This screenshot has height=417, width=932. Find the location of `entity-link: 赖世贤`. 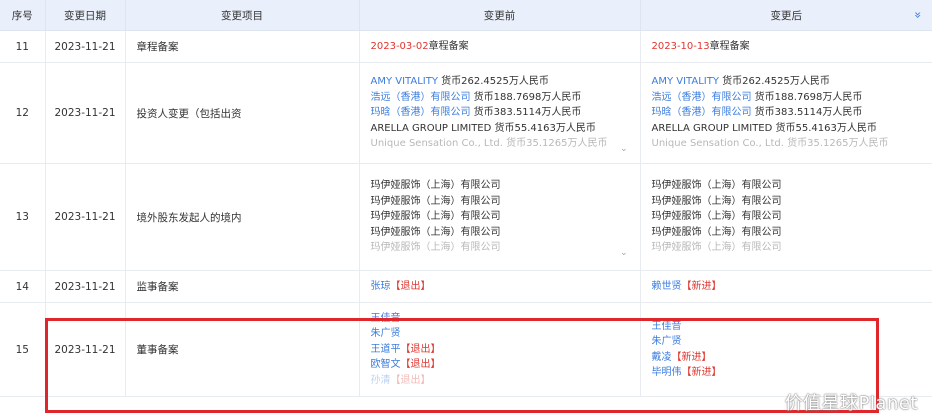

entity-link: 赖世贤 is located at coordinates (667, 286).